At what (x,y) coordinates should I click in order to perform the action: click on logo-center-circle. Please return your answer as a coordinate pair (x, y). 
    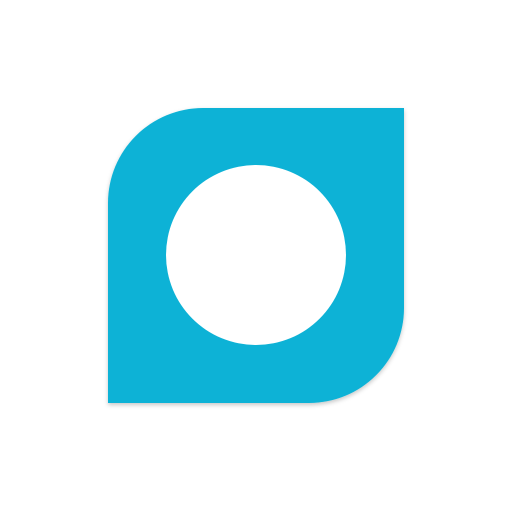
    Looking at the image, I should click on (256, 255).